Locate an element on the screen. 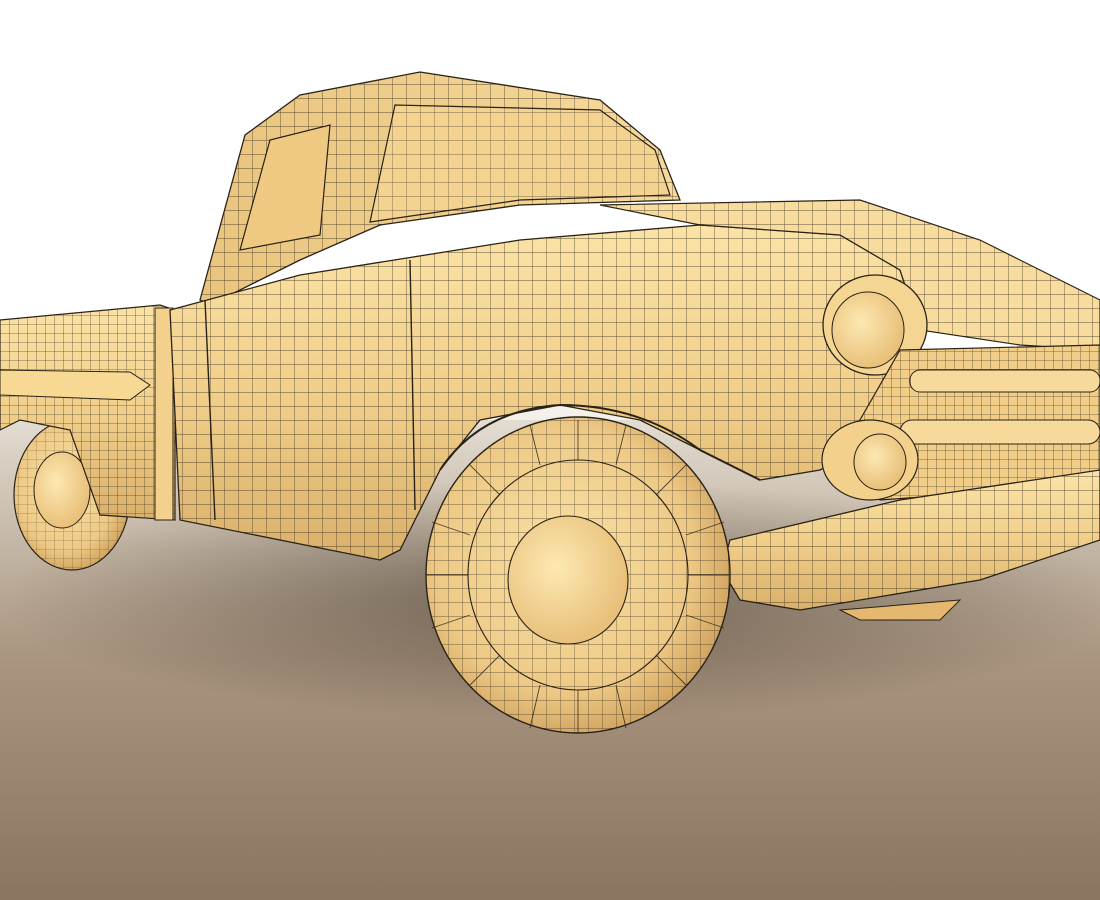  front-hubcap is located at coordinates (568, 580).